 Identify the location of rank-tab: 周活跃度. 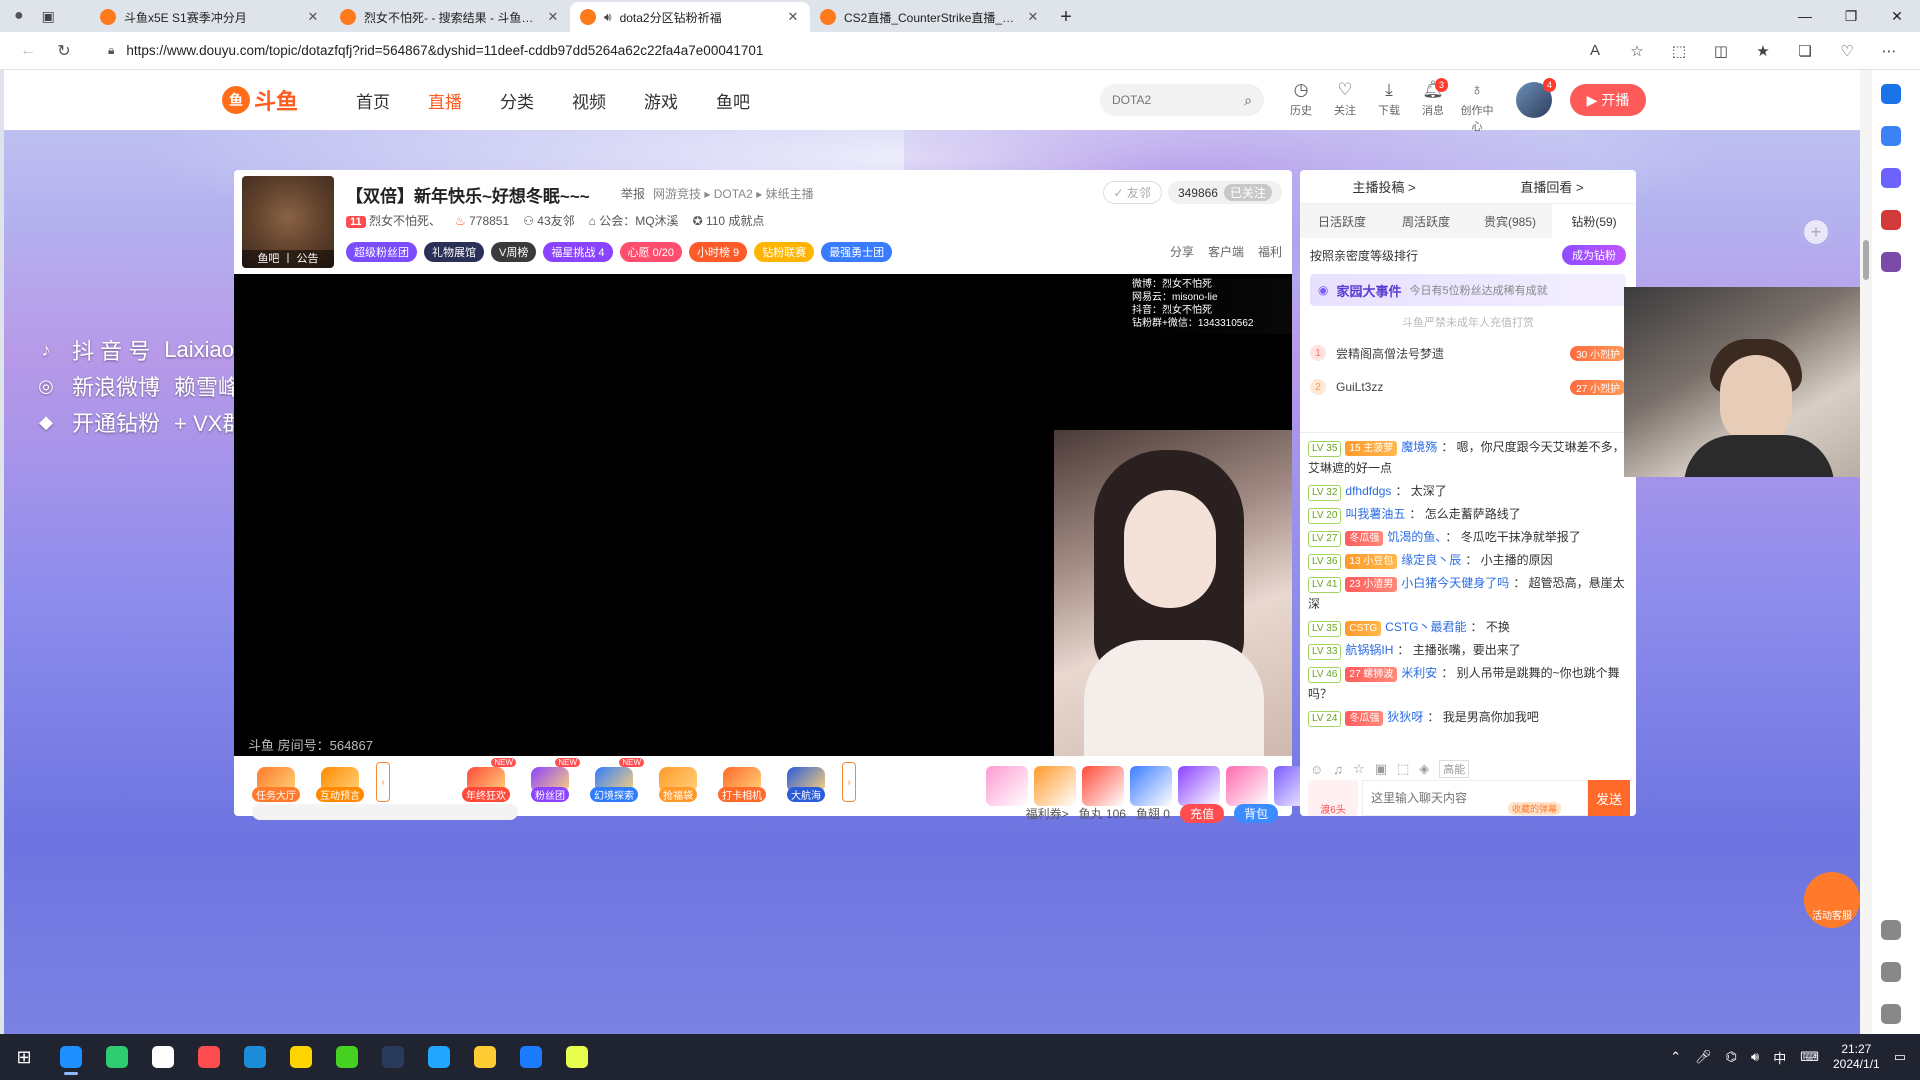
(1426, 221).